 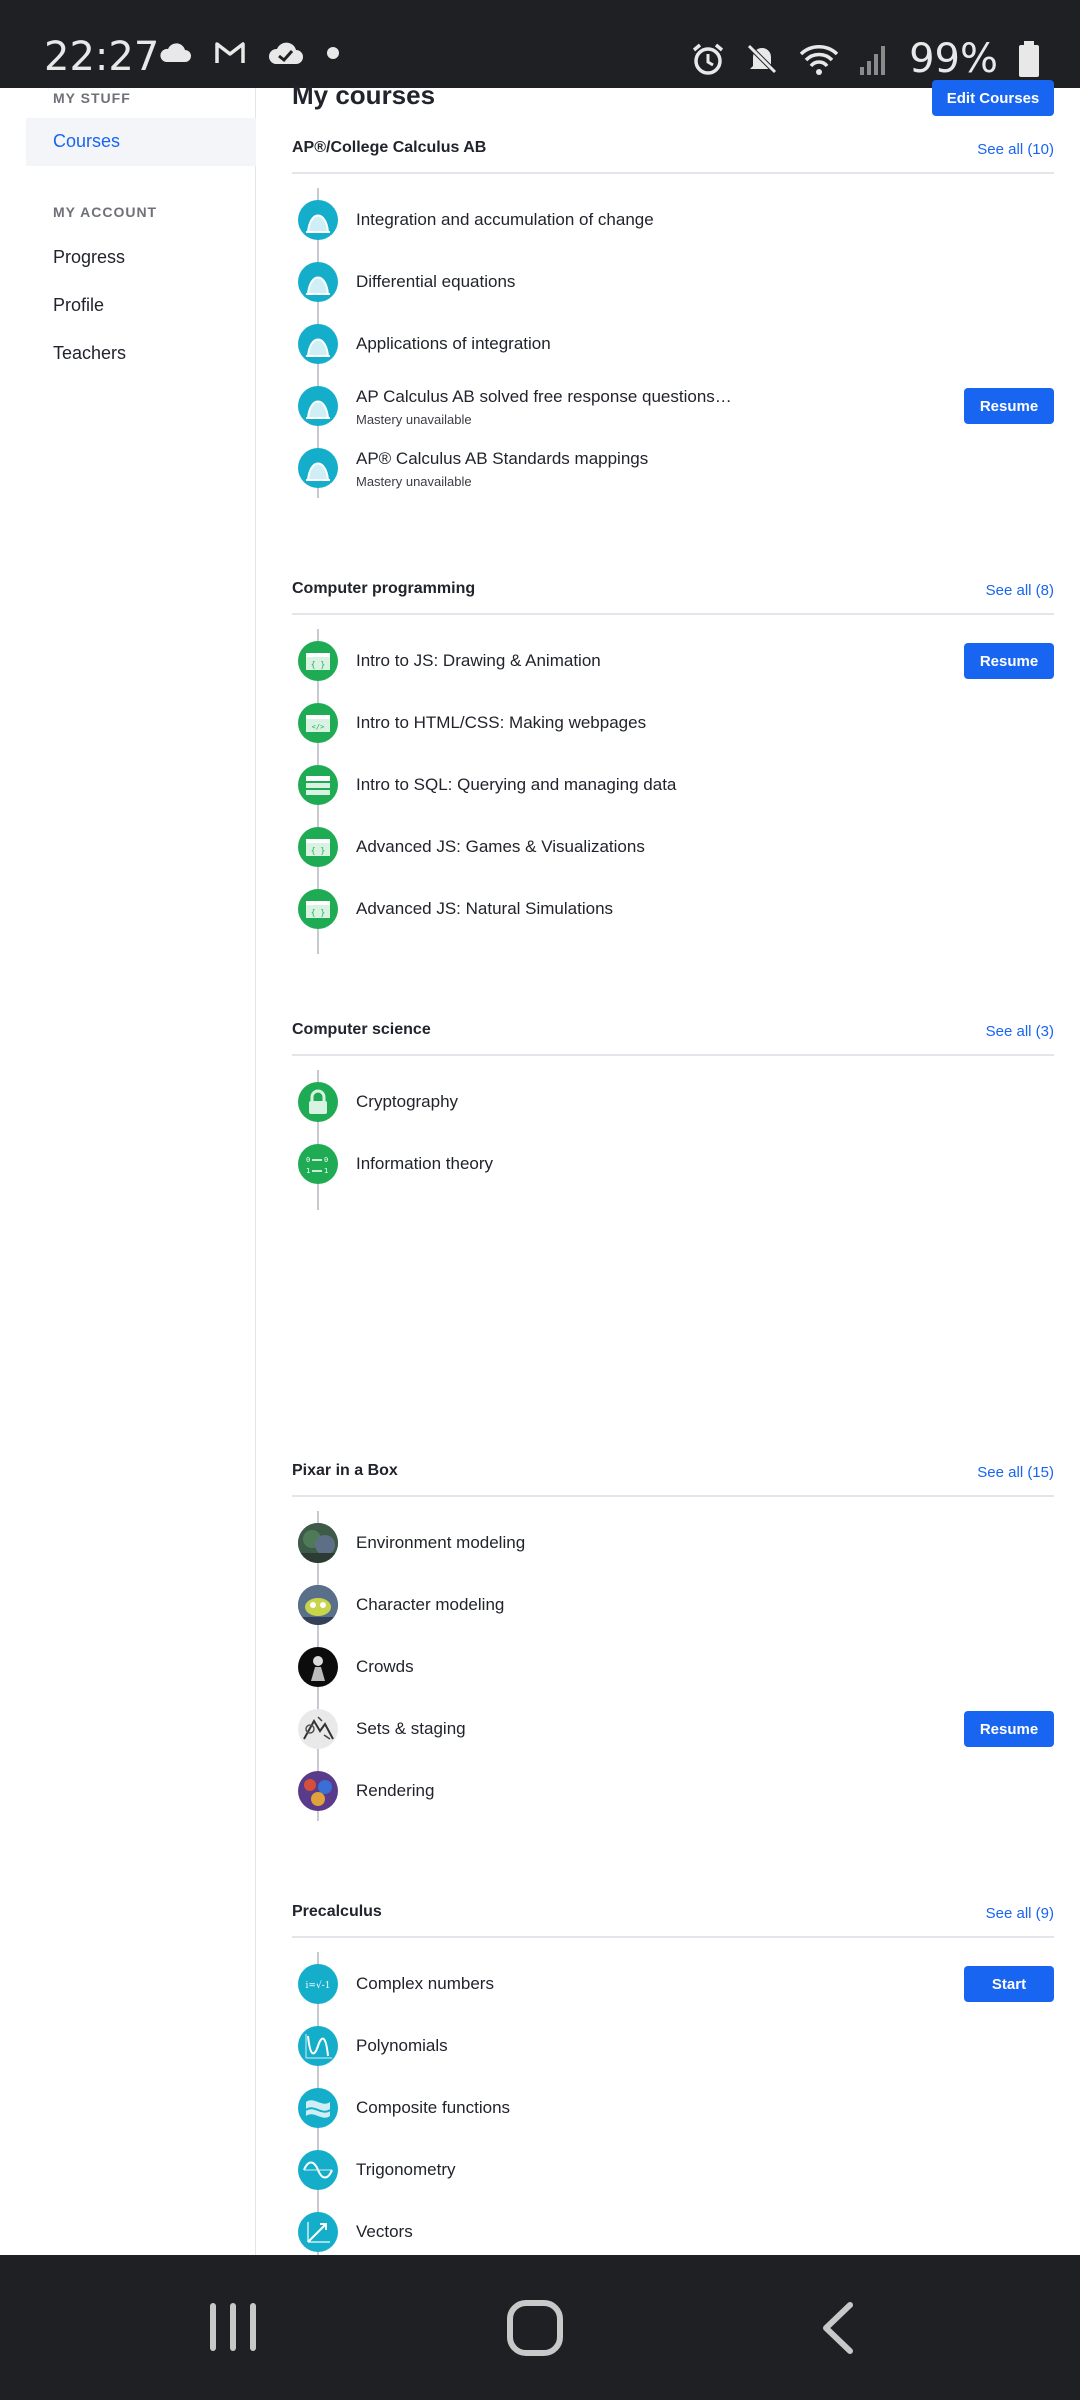 I want to click on character-thumbnail-icon, so click(x=318, y=1605).